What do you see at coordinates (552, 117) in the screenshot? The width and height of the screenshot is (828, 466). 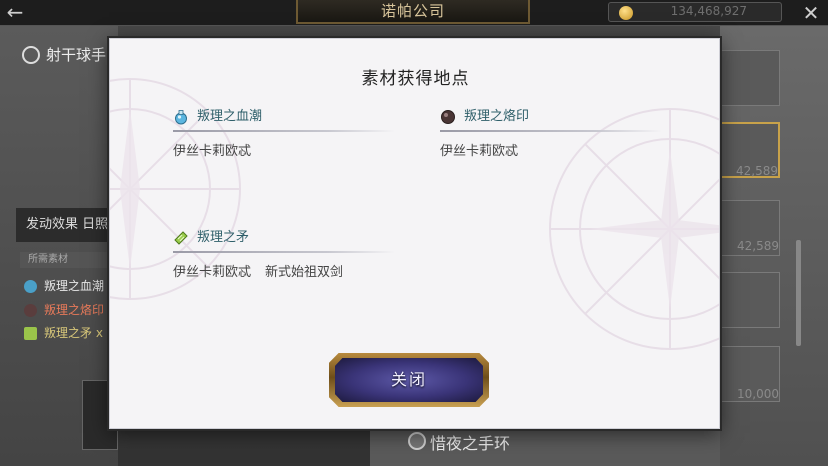 I see `material-header: 叛理之烙印` at bounding box center [552, 117].